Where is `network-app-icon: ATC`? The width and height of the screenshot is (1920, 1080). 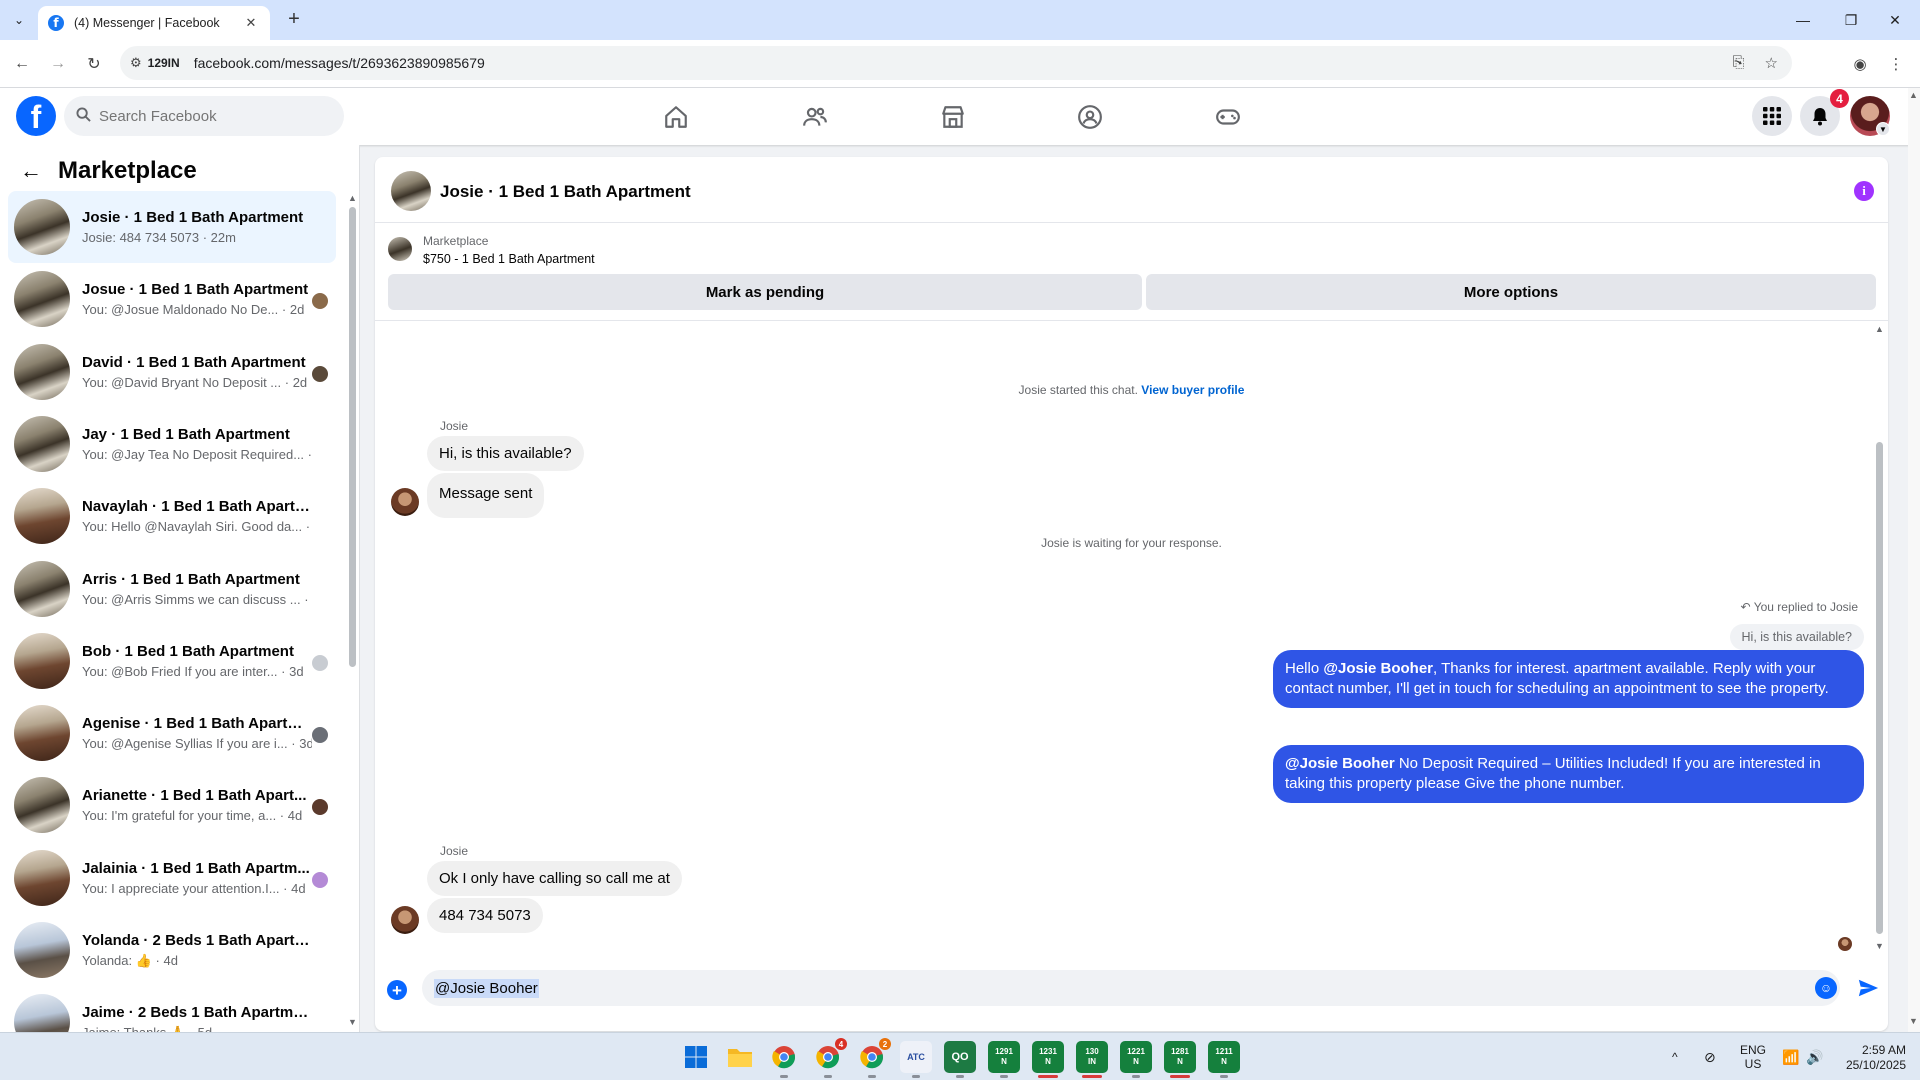 network-app-icon: ATC is located at coordinates (916, 1059).